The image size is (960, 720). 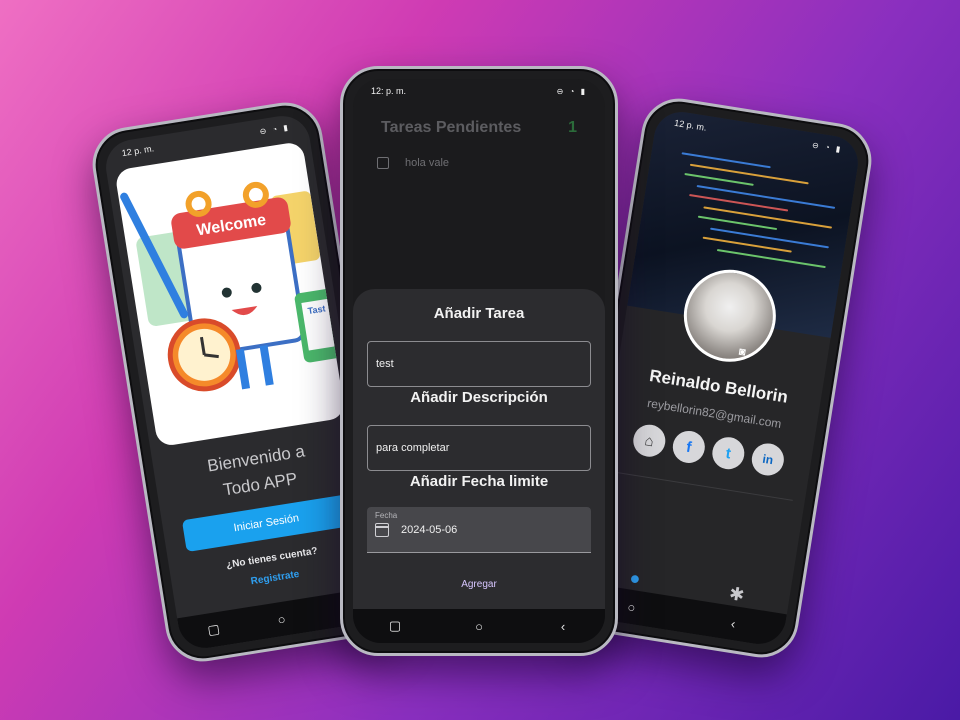 What do you see at coordinates (737, 594) in the screenshot?
I see `settings-tab-icon: ✱` at bounding box center [737, 594].